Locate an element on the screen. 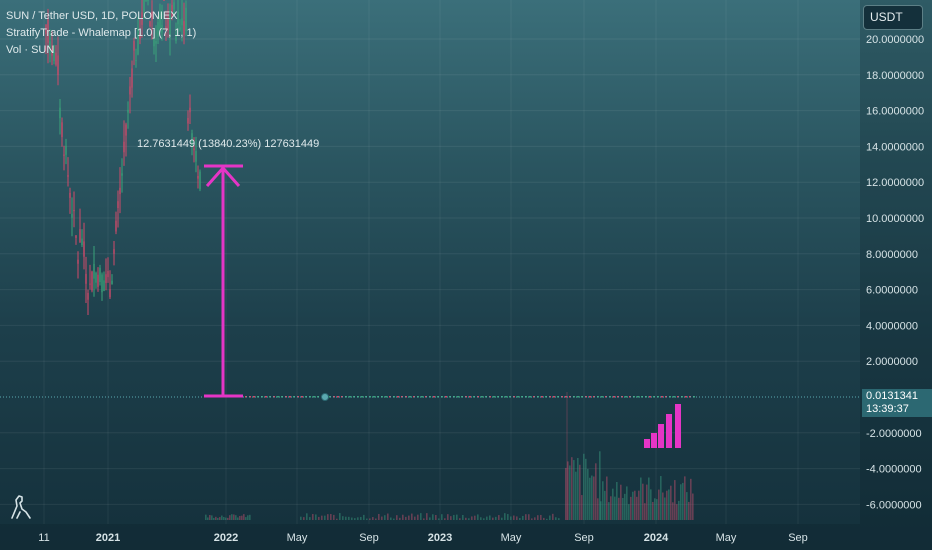 The height and width of the screenshot is (550, 932). y-tick-label: 18.0000000 is located at coordinates (895, 76).